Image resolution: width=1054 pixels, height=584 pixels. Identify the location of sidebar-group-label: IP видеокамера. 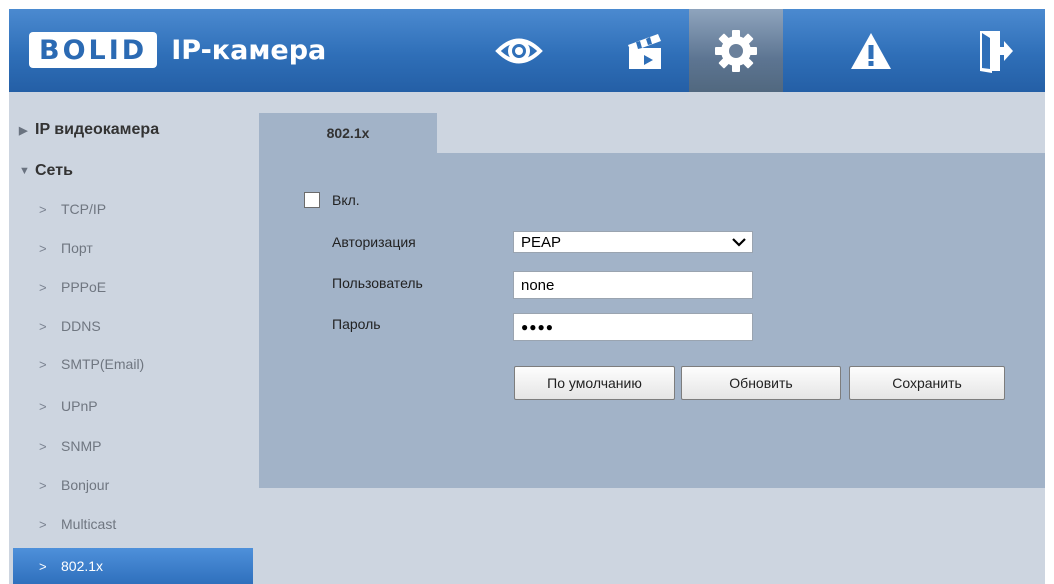
(97, 129).